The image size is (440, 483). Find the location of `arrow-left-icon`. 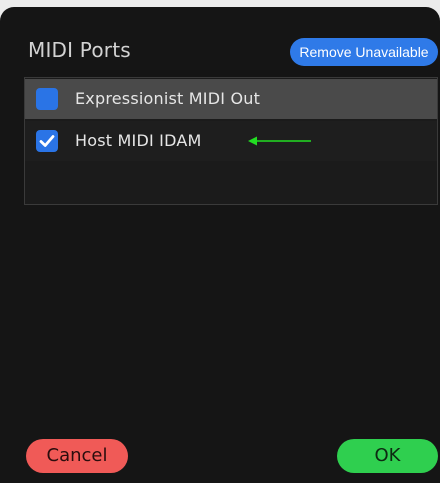

arrow-left-icon is located at coordinates (279, 141).